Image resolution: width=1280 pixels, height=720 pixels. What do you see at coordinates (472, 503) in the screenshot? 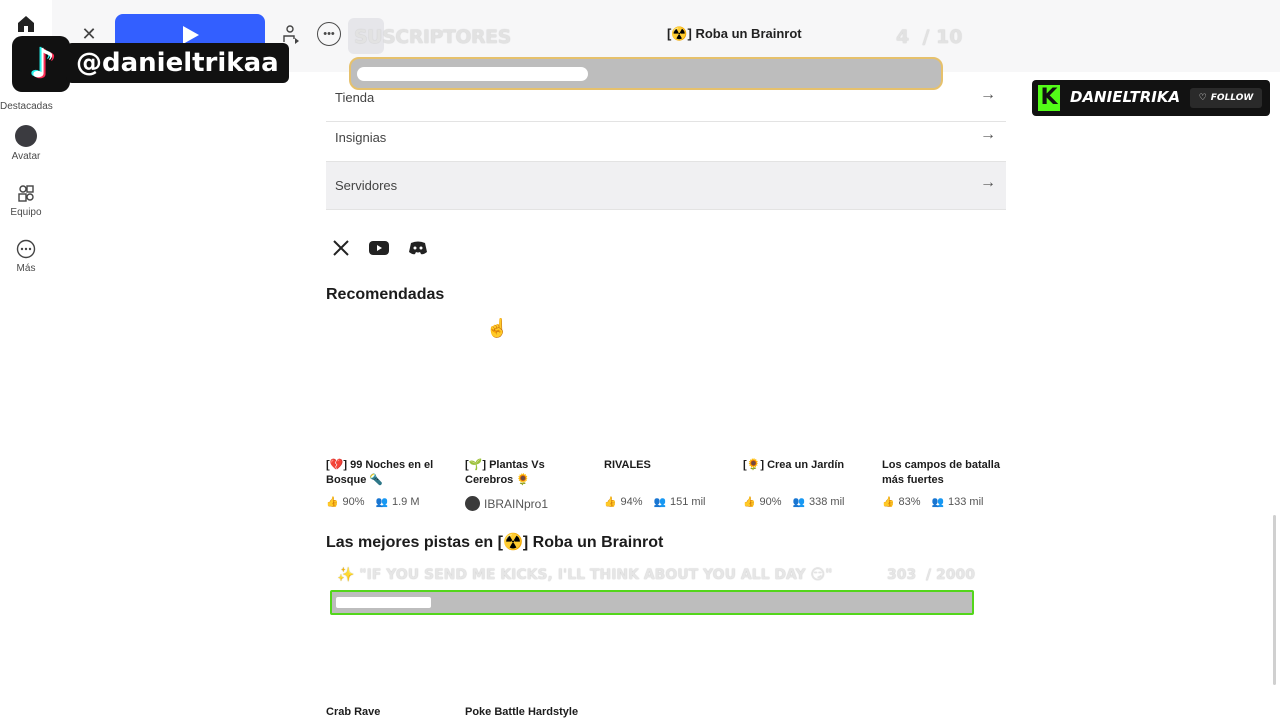
I see `creator-avatar` at bounding box center [472, 503].